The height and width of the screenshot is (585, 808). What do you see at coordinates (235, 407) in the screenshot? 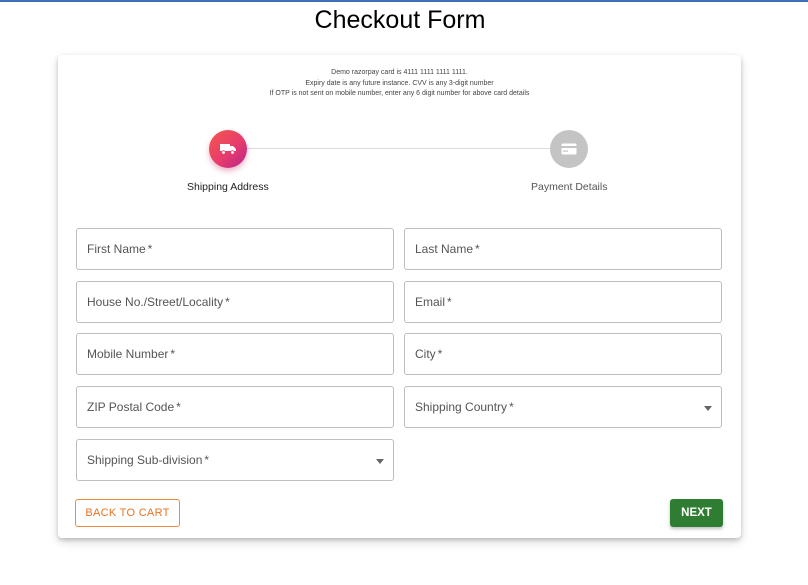
I see `zip-code-field: ZIP Postal Code *` at bounding box center [235, 407].